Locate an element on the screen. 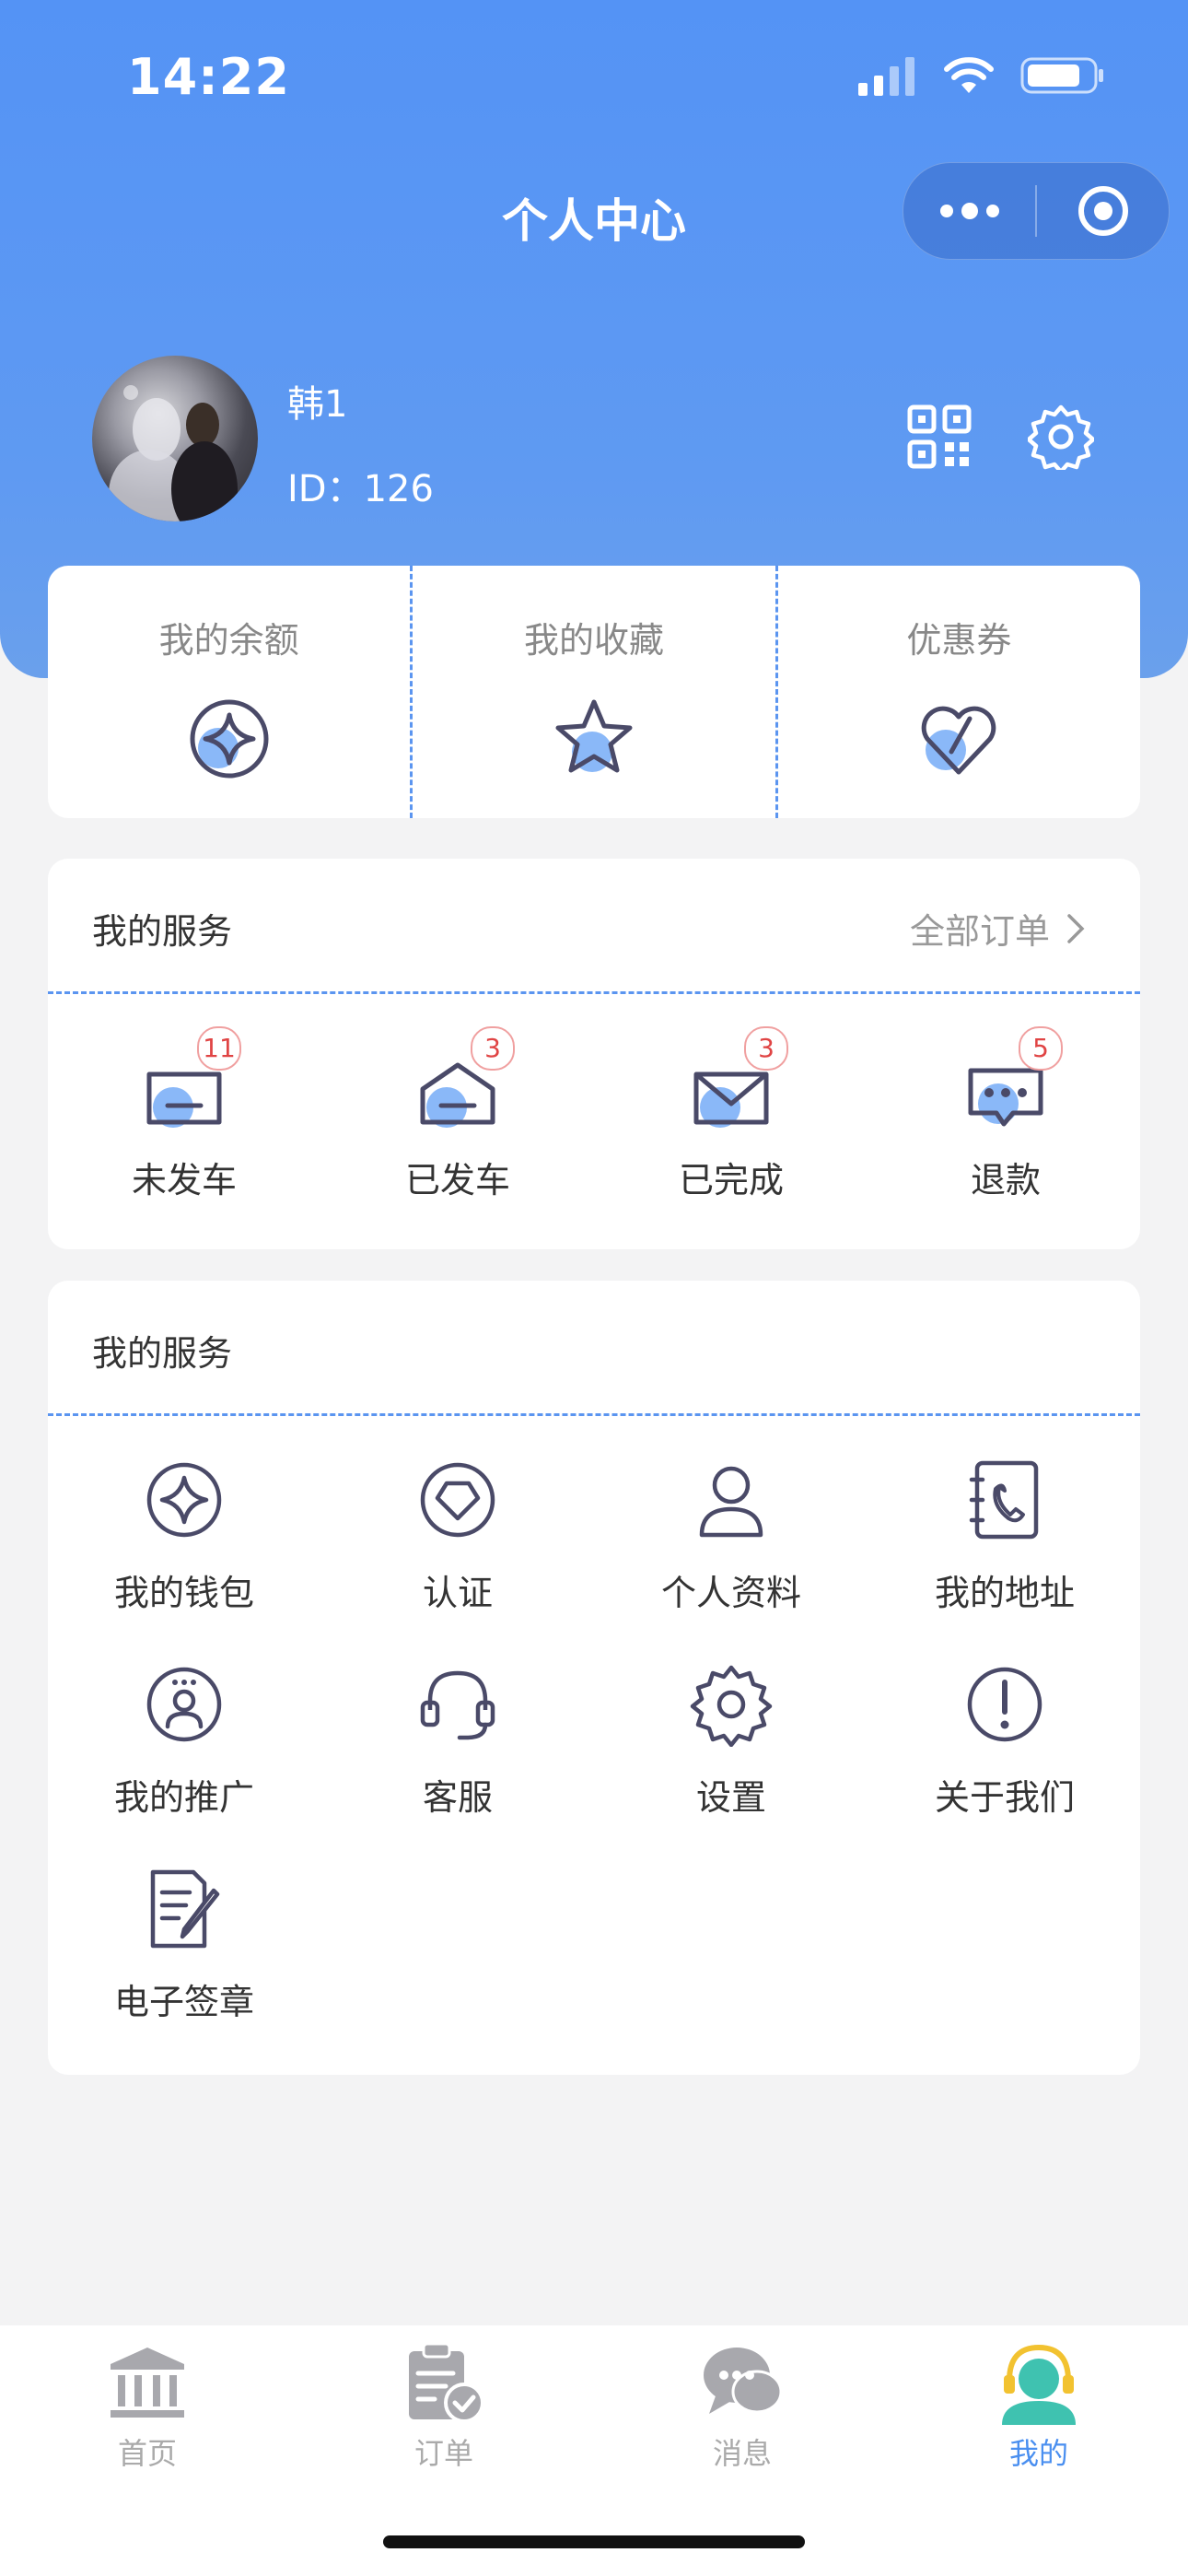 The height and width of the screenshot is (2576, 1188). tab-label: 首页 is located at coordinates (147, 2453).